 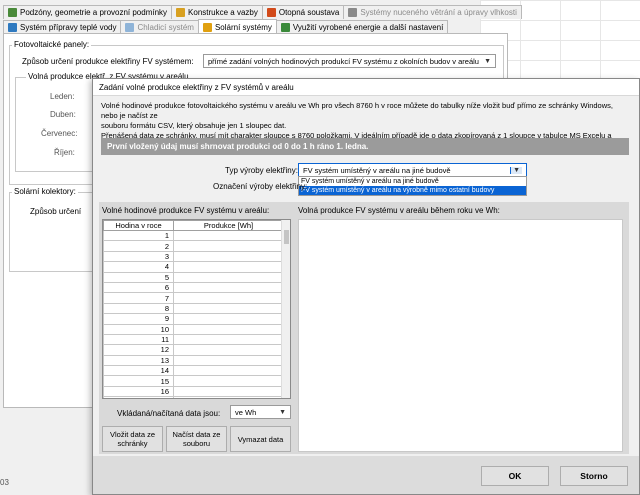 What do you see at coordinates (132, 439) in the screenshot?
I see `paste-button: Vložit data ze schránky` at bounding box center [132, 439].